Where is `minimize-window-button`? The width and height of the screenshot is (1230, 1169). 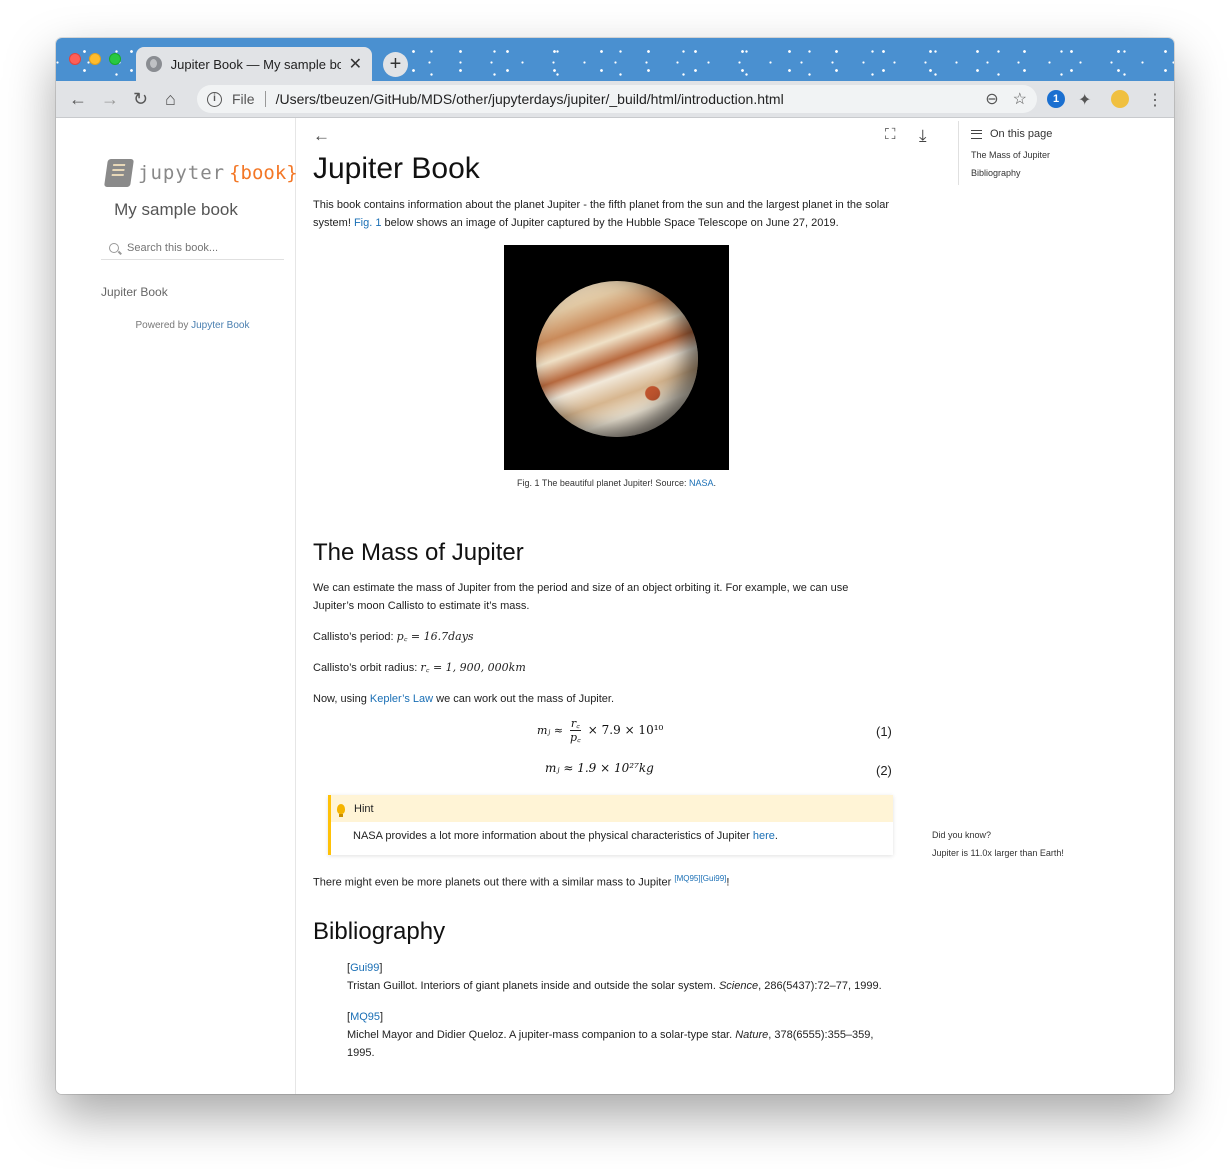
minimize-window-button is located at coordinates (95, 59).